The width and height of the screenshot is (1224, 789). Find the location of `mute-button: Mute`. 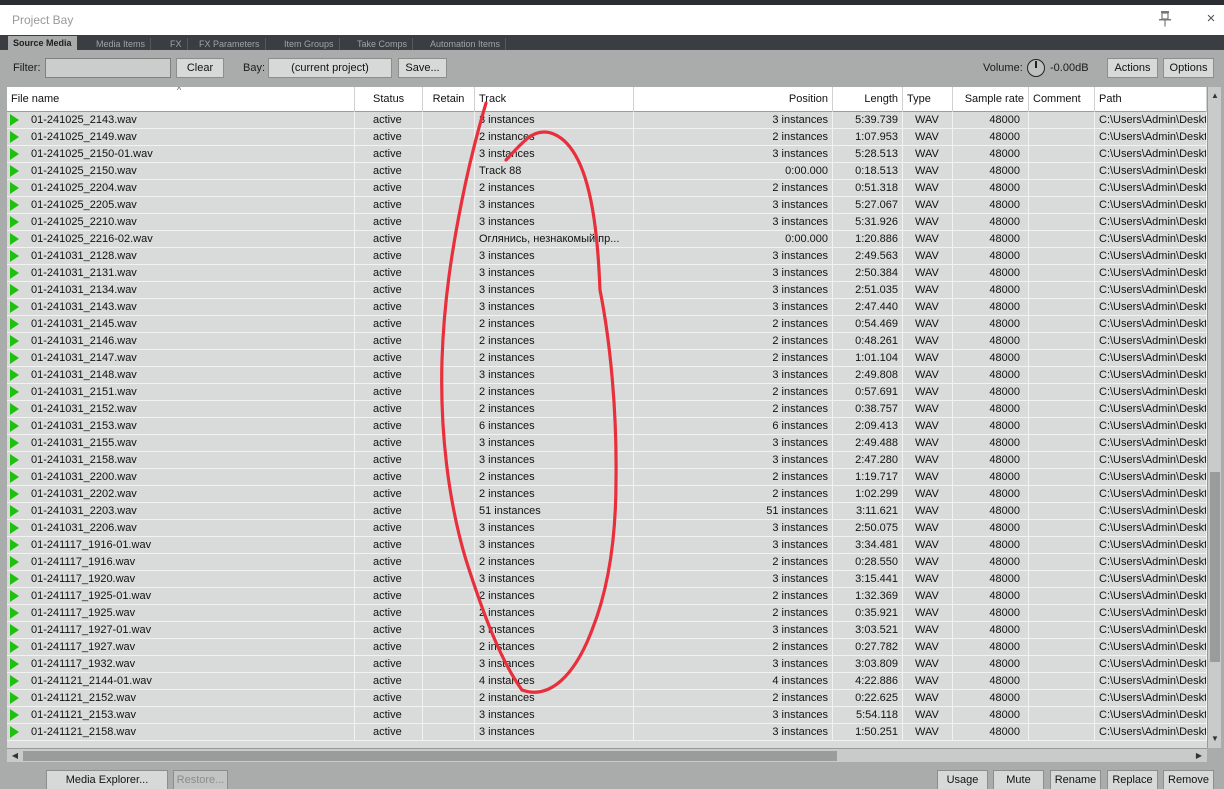

mute-button: Mute is located at coordinates (1018, 779).